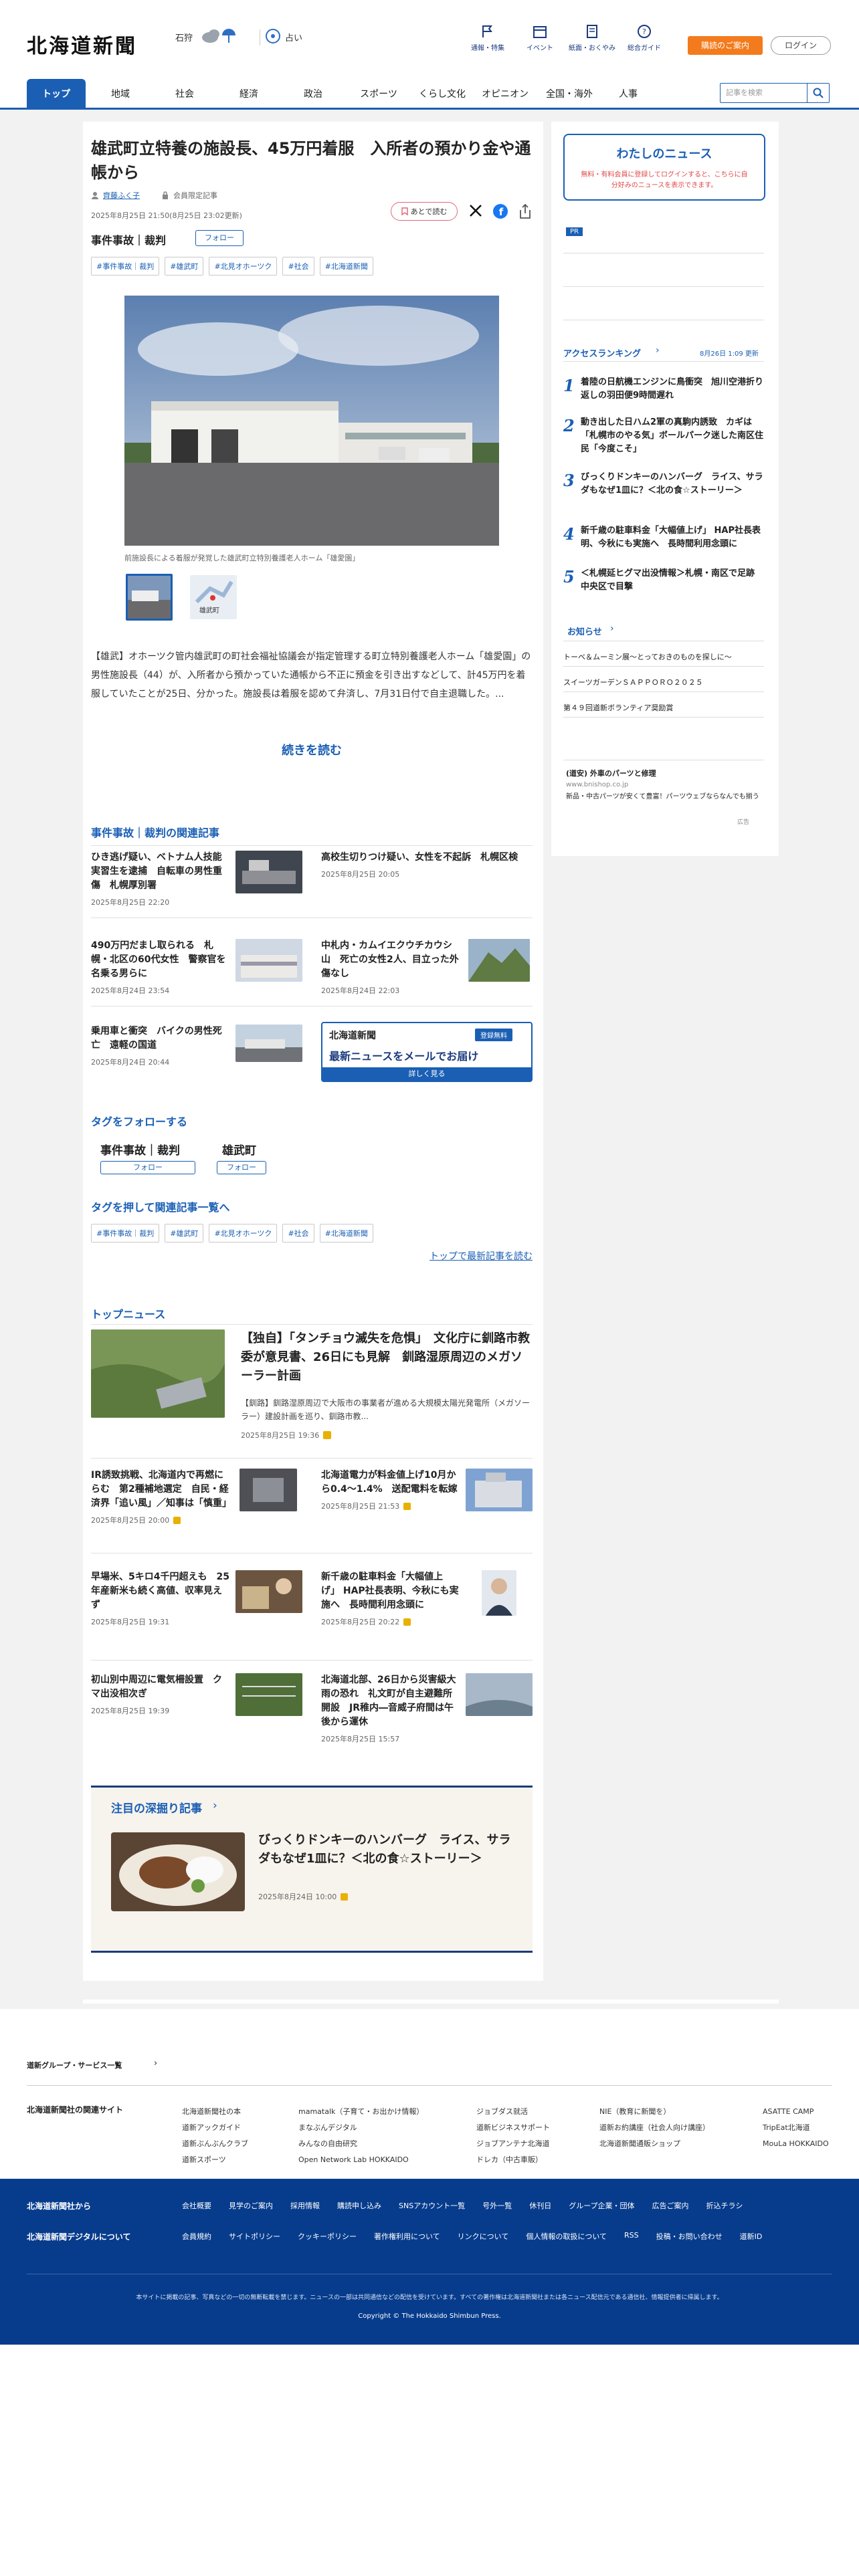  Describe the element at coordinates (158, 1373) in the screenshot. I see `top-news-lead-photo` at that location.